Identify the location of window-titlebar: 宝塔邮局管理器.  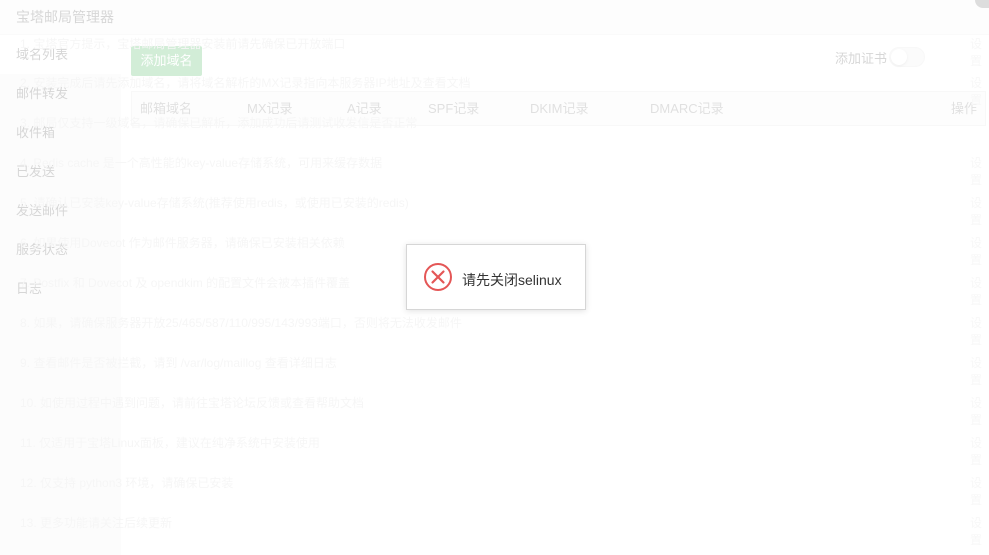
(494, 17).